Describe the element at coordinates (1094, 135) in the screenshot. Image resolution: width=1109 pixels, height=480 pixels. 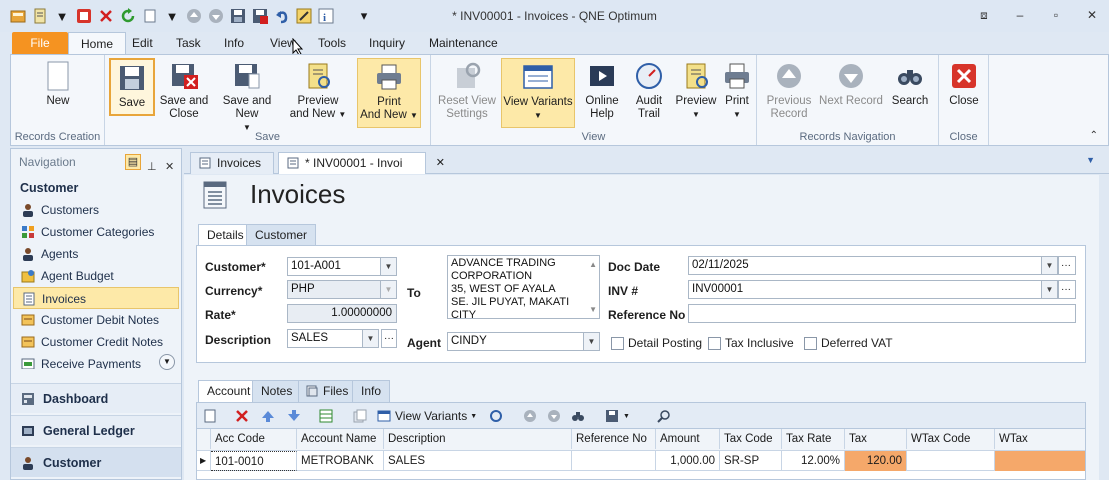
I see `collapse-ribbon-icon: ⌃` at that location.